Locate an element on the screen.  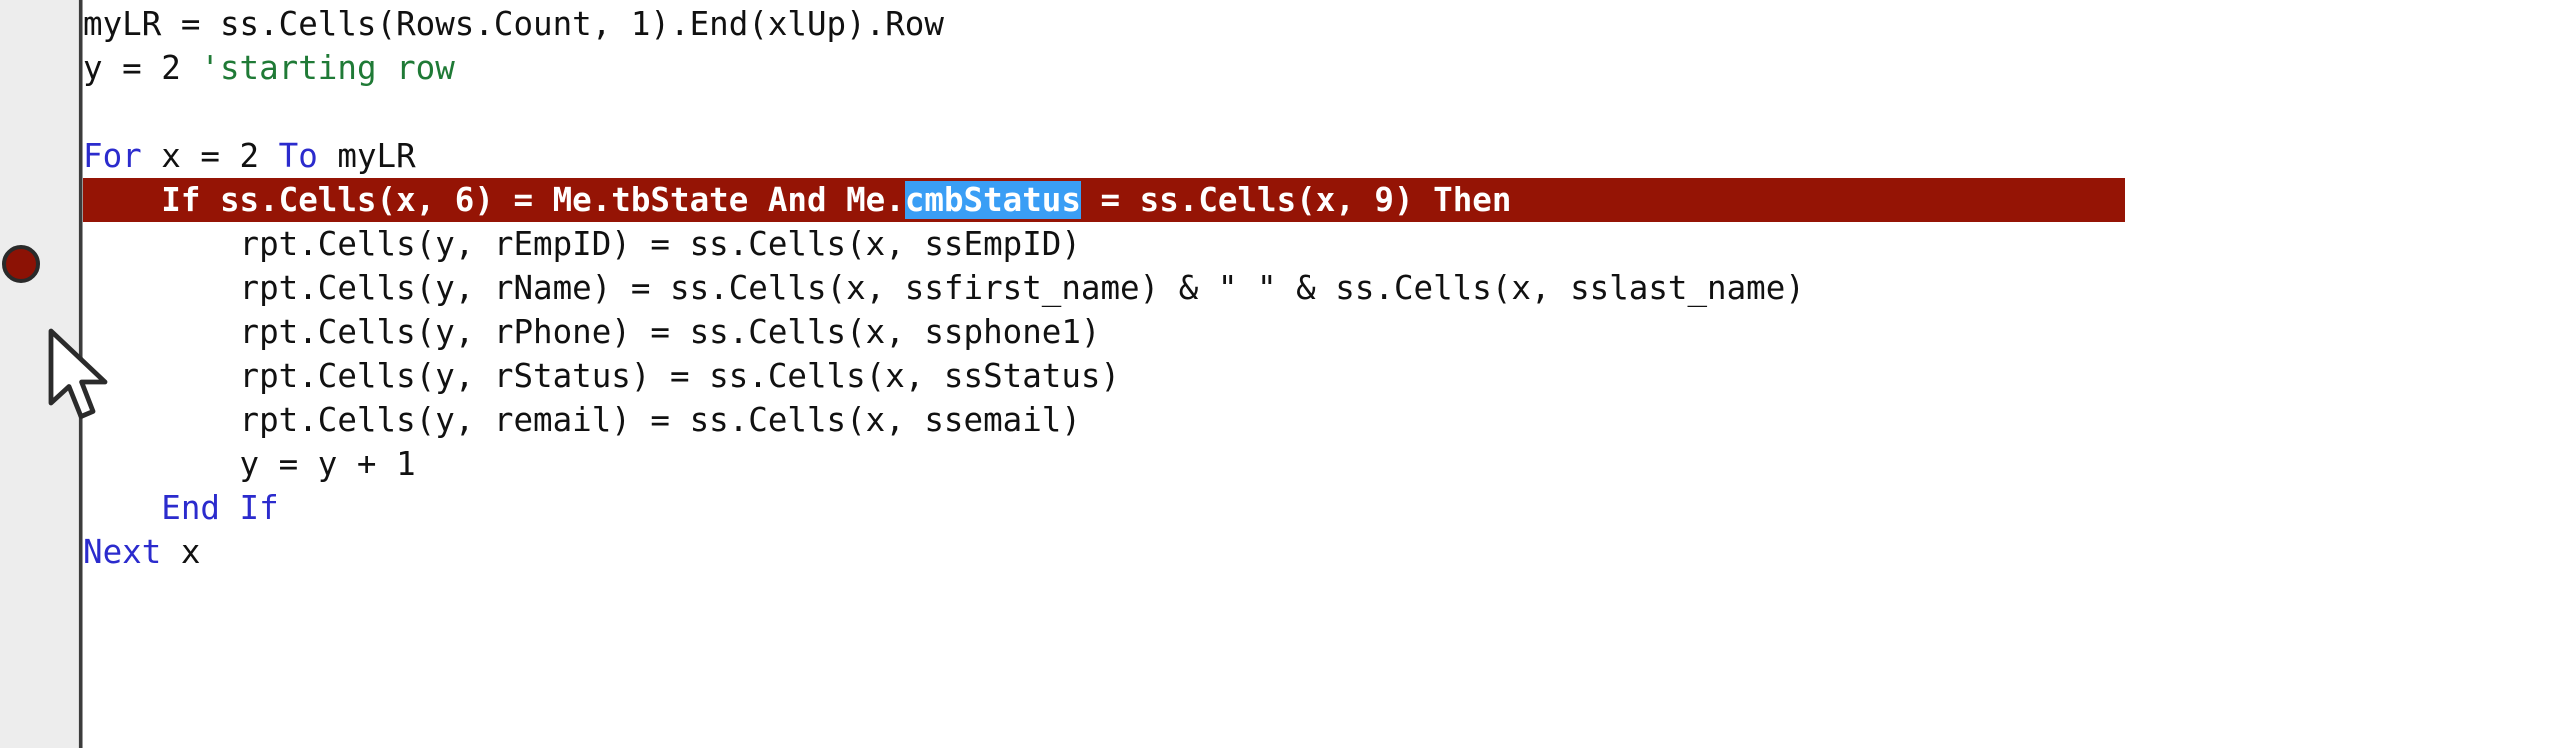
code-token-kw: For is located at coordinates (112, 156).